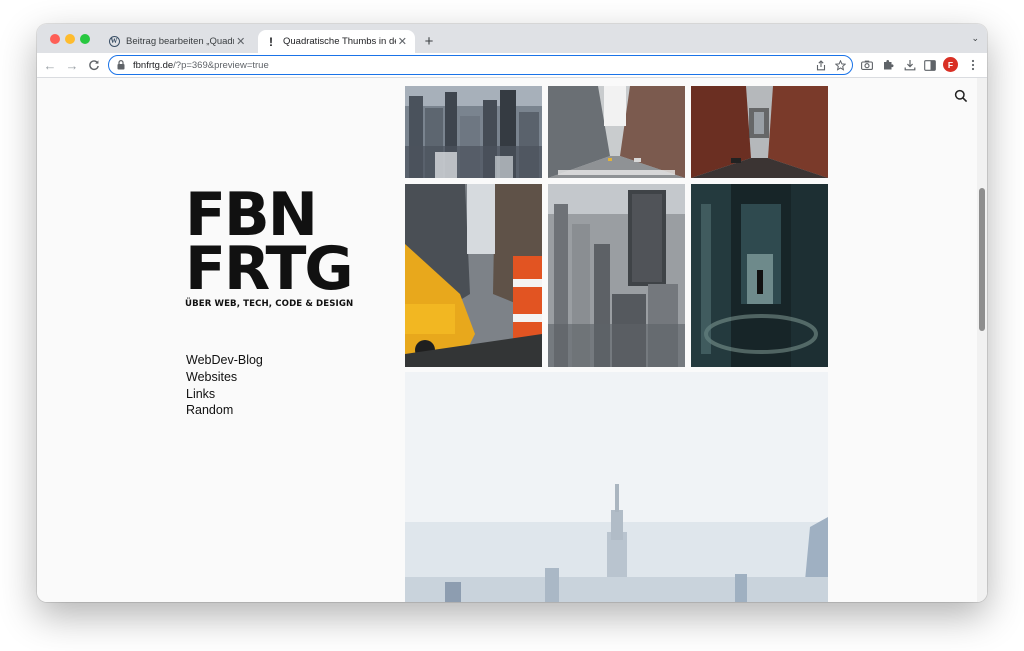 The width and height of the screenshot is (1024, 651). I want to click on nav-link-random: Random, so click(224, 410).